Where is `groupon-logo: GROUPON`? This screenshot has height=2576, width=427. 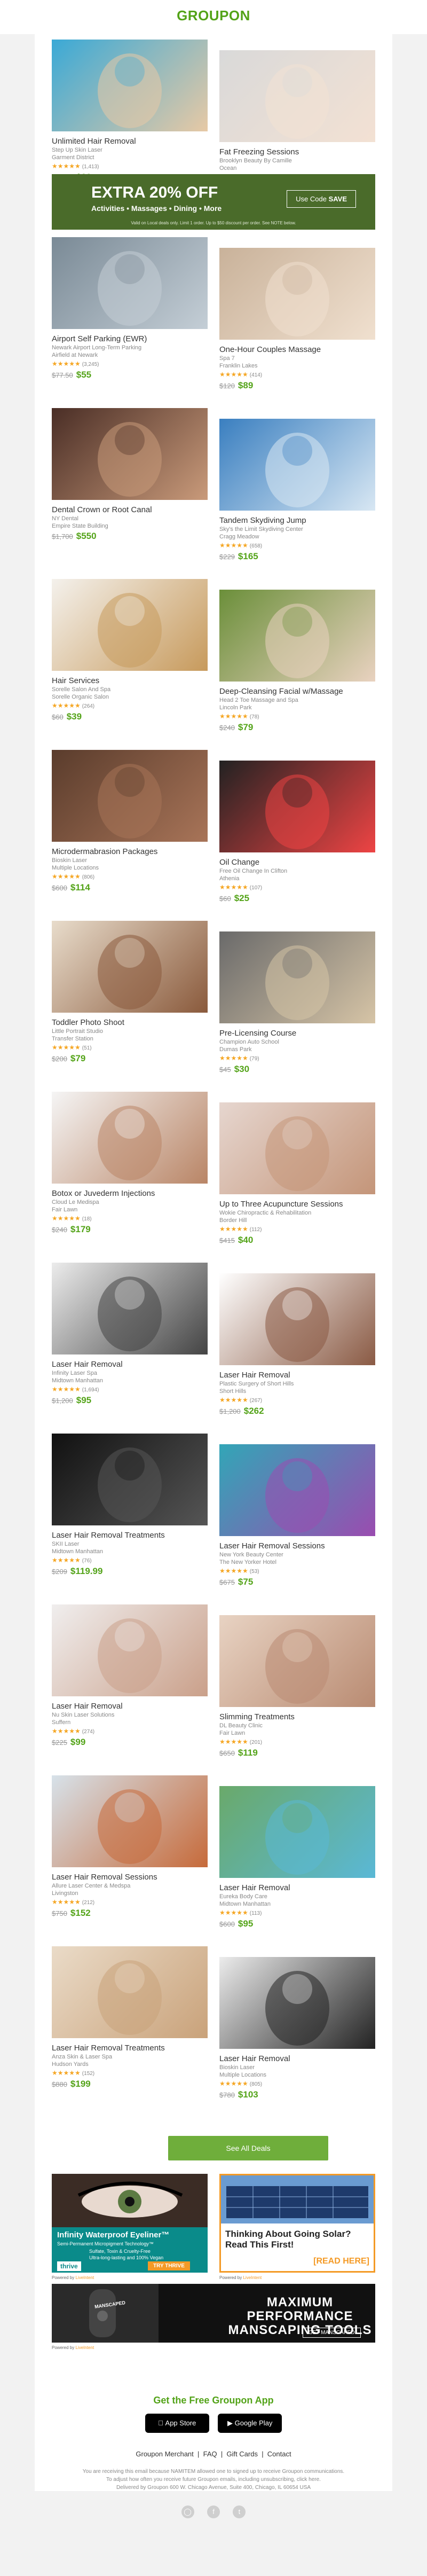
groupon-logo: GROUPON is located at coordinates (213, 15).